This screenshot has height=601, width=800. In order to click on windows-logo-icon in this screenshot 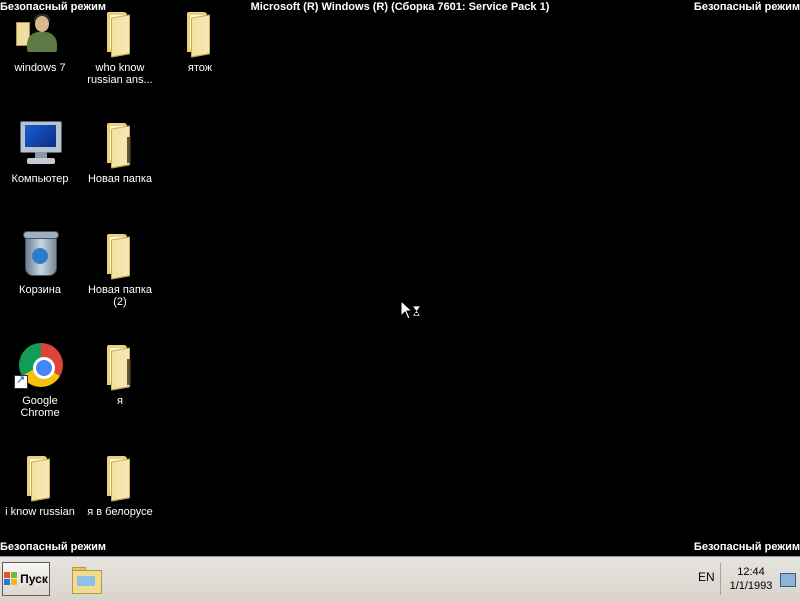, I will do `click(11, 579)`.